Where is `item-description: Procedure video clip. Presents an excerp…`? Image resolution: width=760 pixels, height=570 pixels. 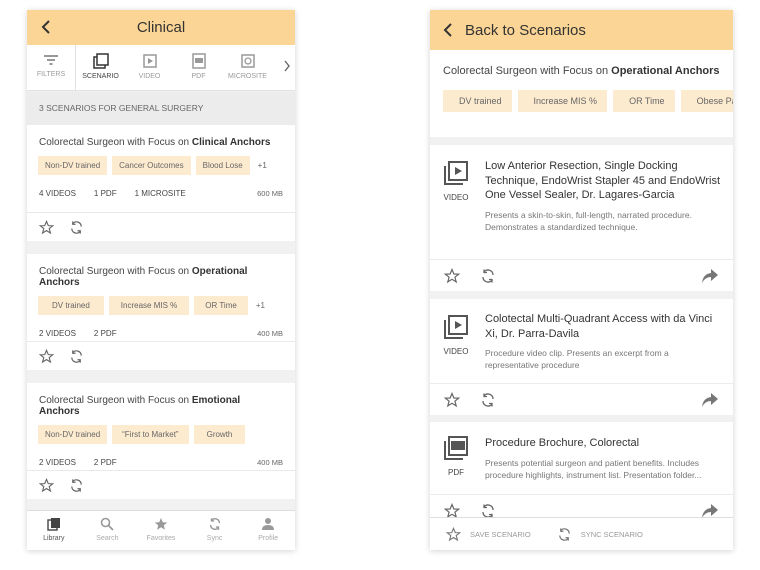
item-description: Procedure video clip. Presents an excerp… is located at coordinates (577, 359).